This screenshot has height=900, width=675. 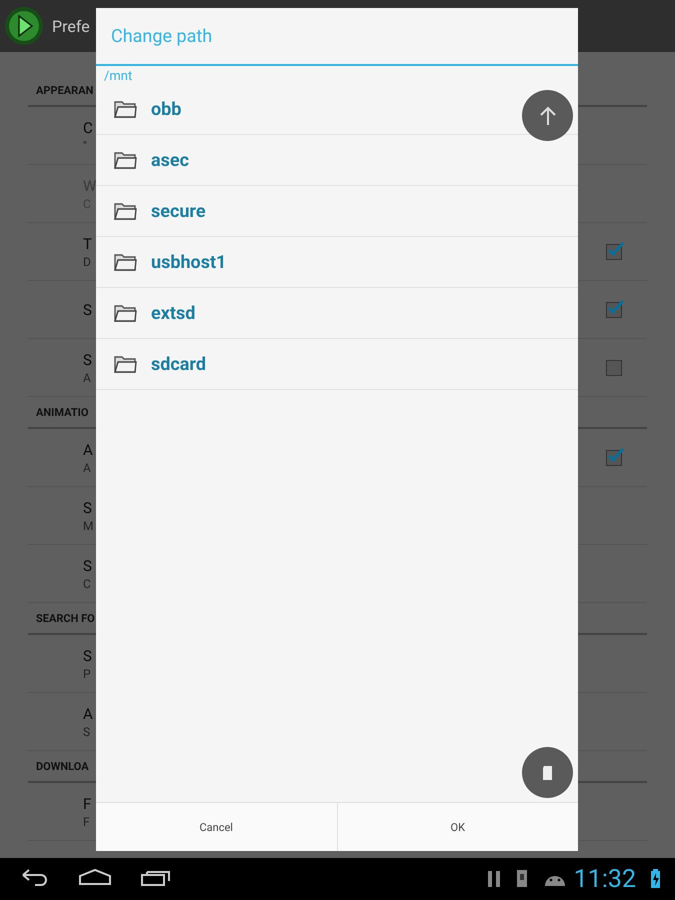 I want to click on dialog-button: Cancel, so click(x=216, y=827).